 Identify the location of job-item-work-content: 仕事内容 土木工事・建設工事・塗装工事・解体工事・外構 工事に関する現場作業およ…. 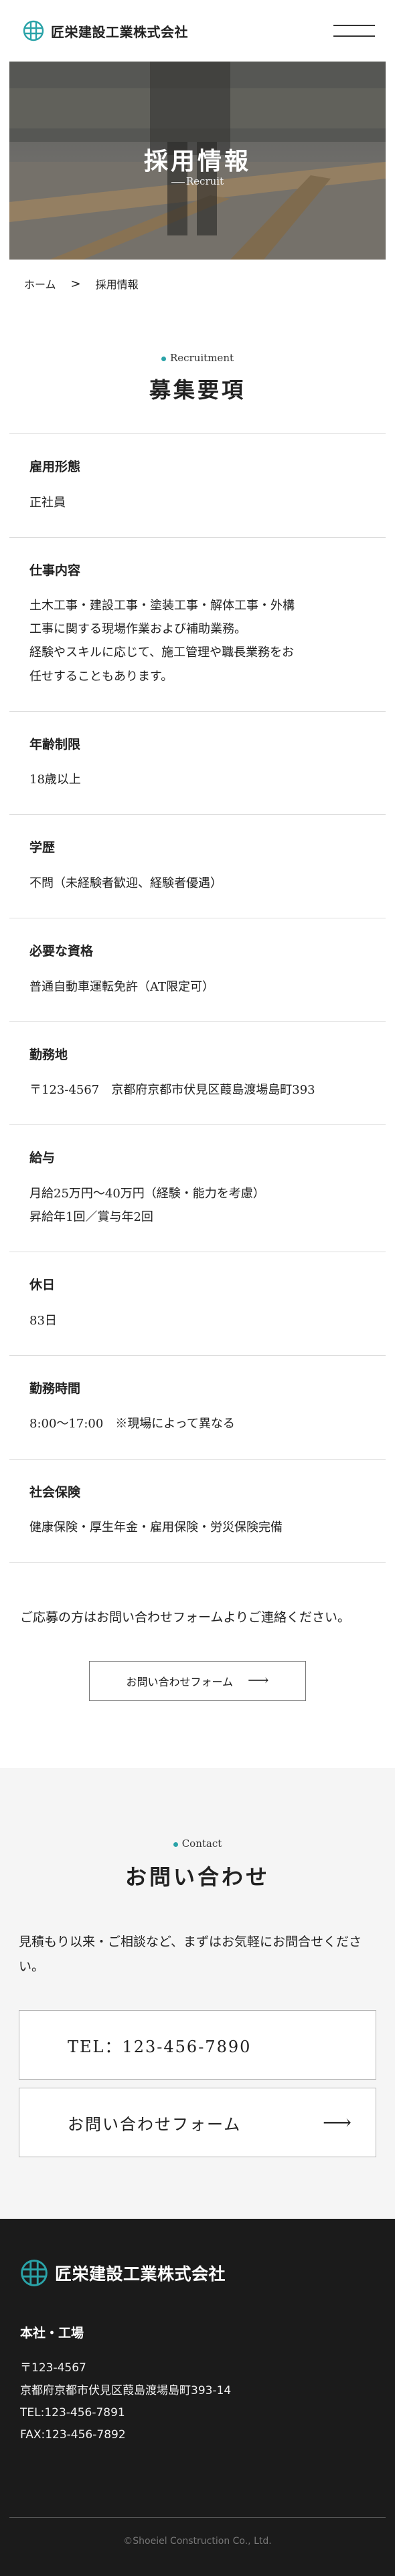
(197, 625).